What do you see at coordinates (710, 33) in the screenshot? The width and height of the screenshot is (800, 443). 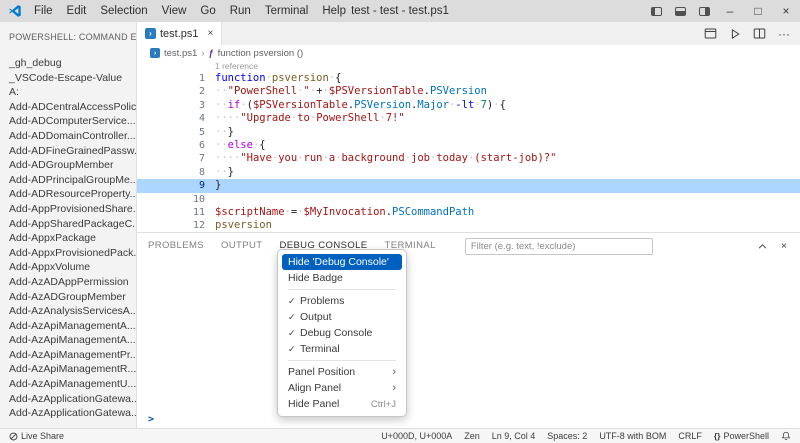 I see `open-preview-icon` at bounding box center [710, 33].